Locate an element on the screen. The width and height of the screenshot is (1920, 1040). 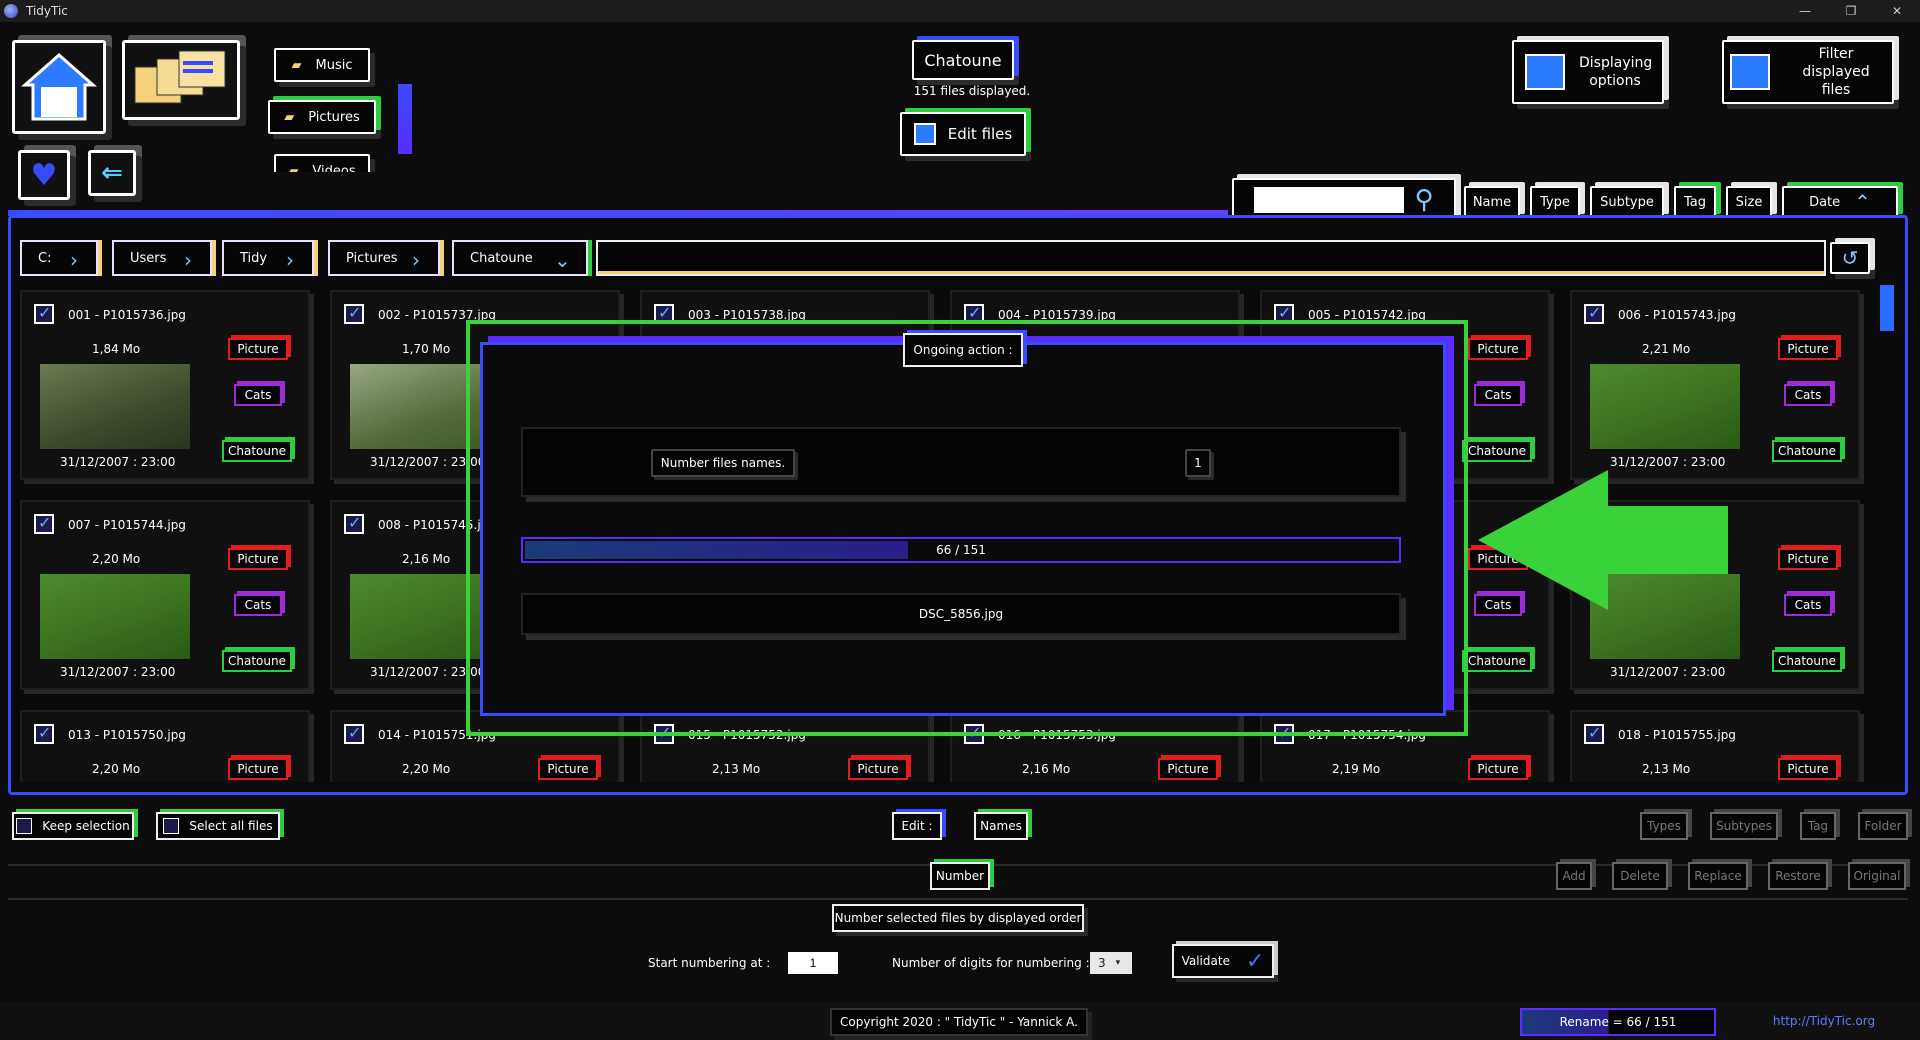
check-icon: ✓ is located at coordinates (1255, 961).